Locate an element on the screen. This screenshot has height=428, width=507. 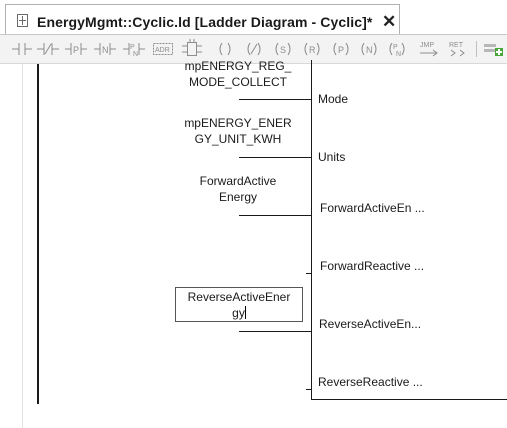
coil-pn-icon: PN is located at coordinates (397, 49).